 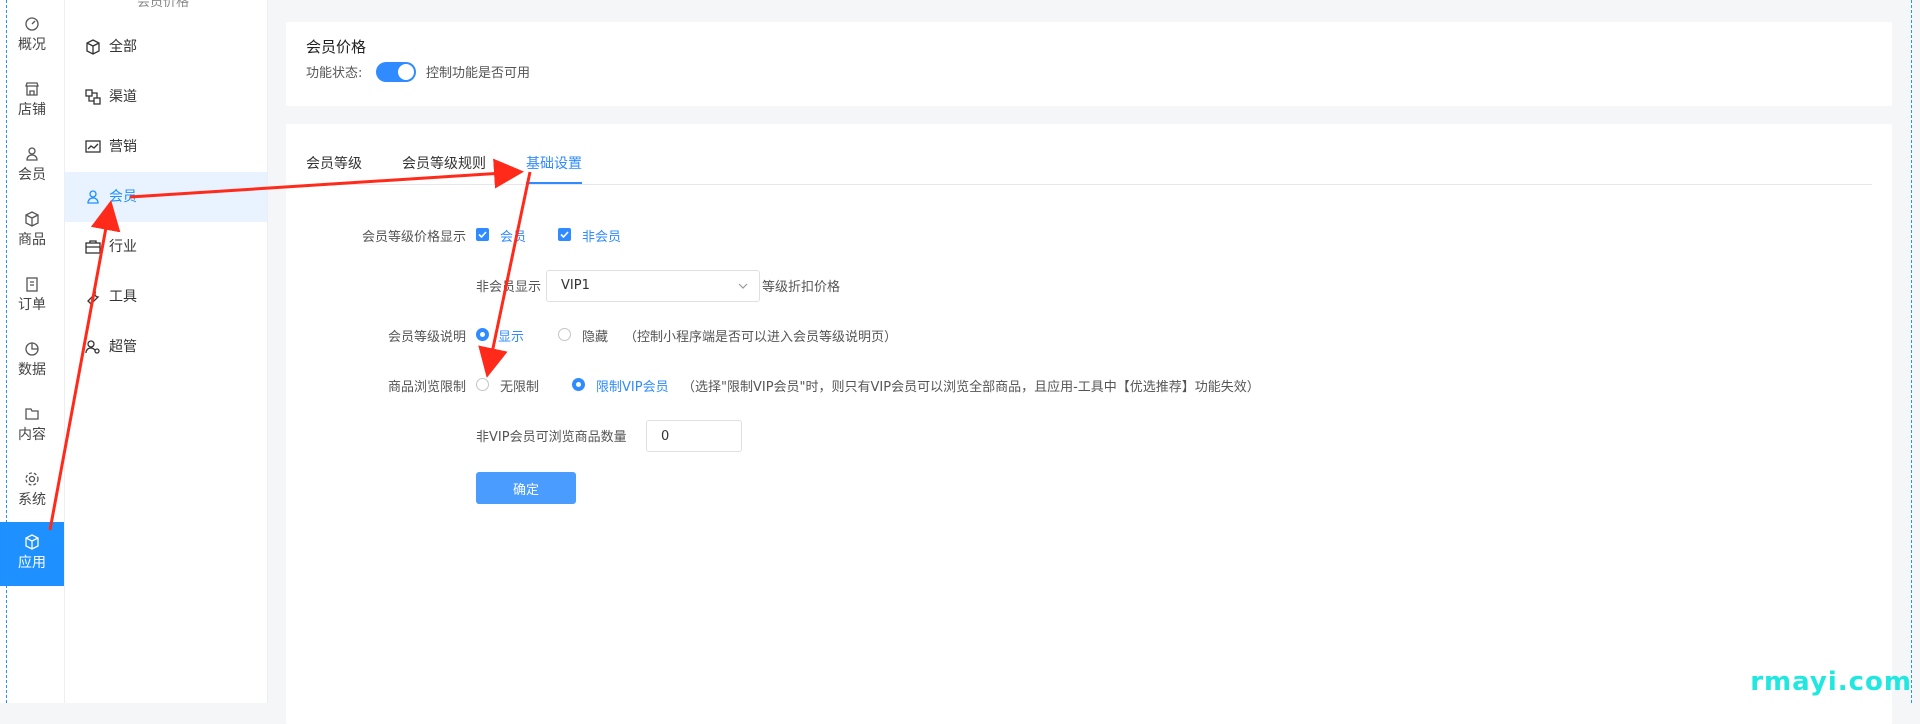 I want to click on nonmember-suffix: 等级折扣价格, so click(x=801, y=287).